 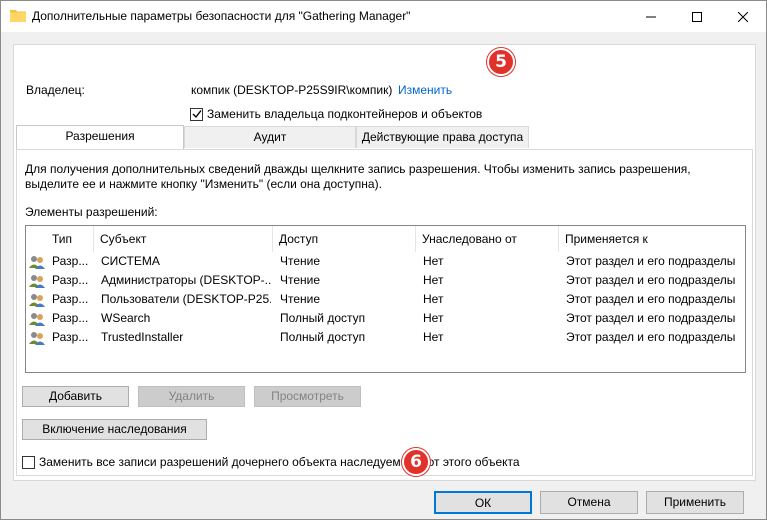 I want to click on add-button: Добавить, so click(x=75, y=396).